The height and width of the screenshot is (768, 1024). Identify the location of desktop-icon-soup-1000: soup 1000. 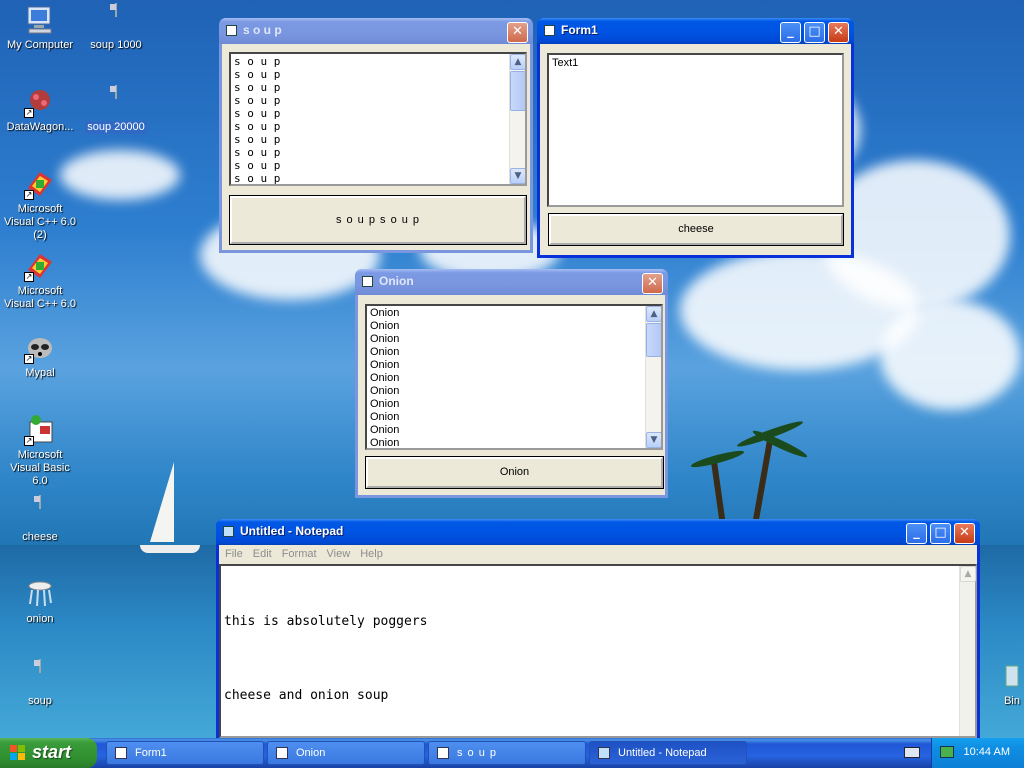
(116, 27).